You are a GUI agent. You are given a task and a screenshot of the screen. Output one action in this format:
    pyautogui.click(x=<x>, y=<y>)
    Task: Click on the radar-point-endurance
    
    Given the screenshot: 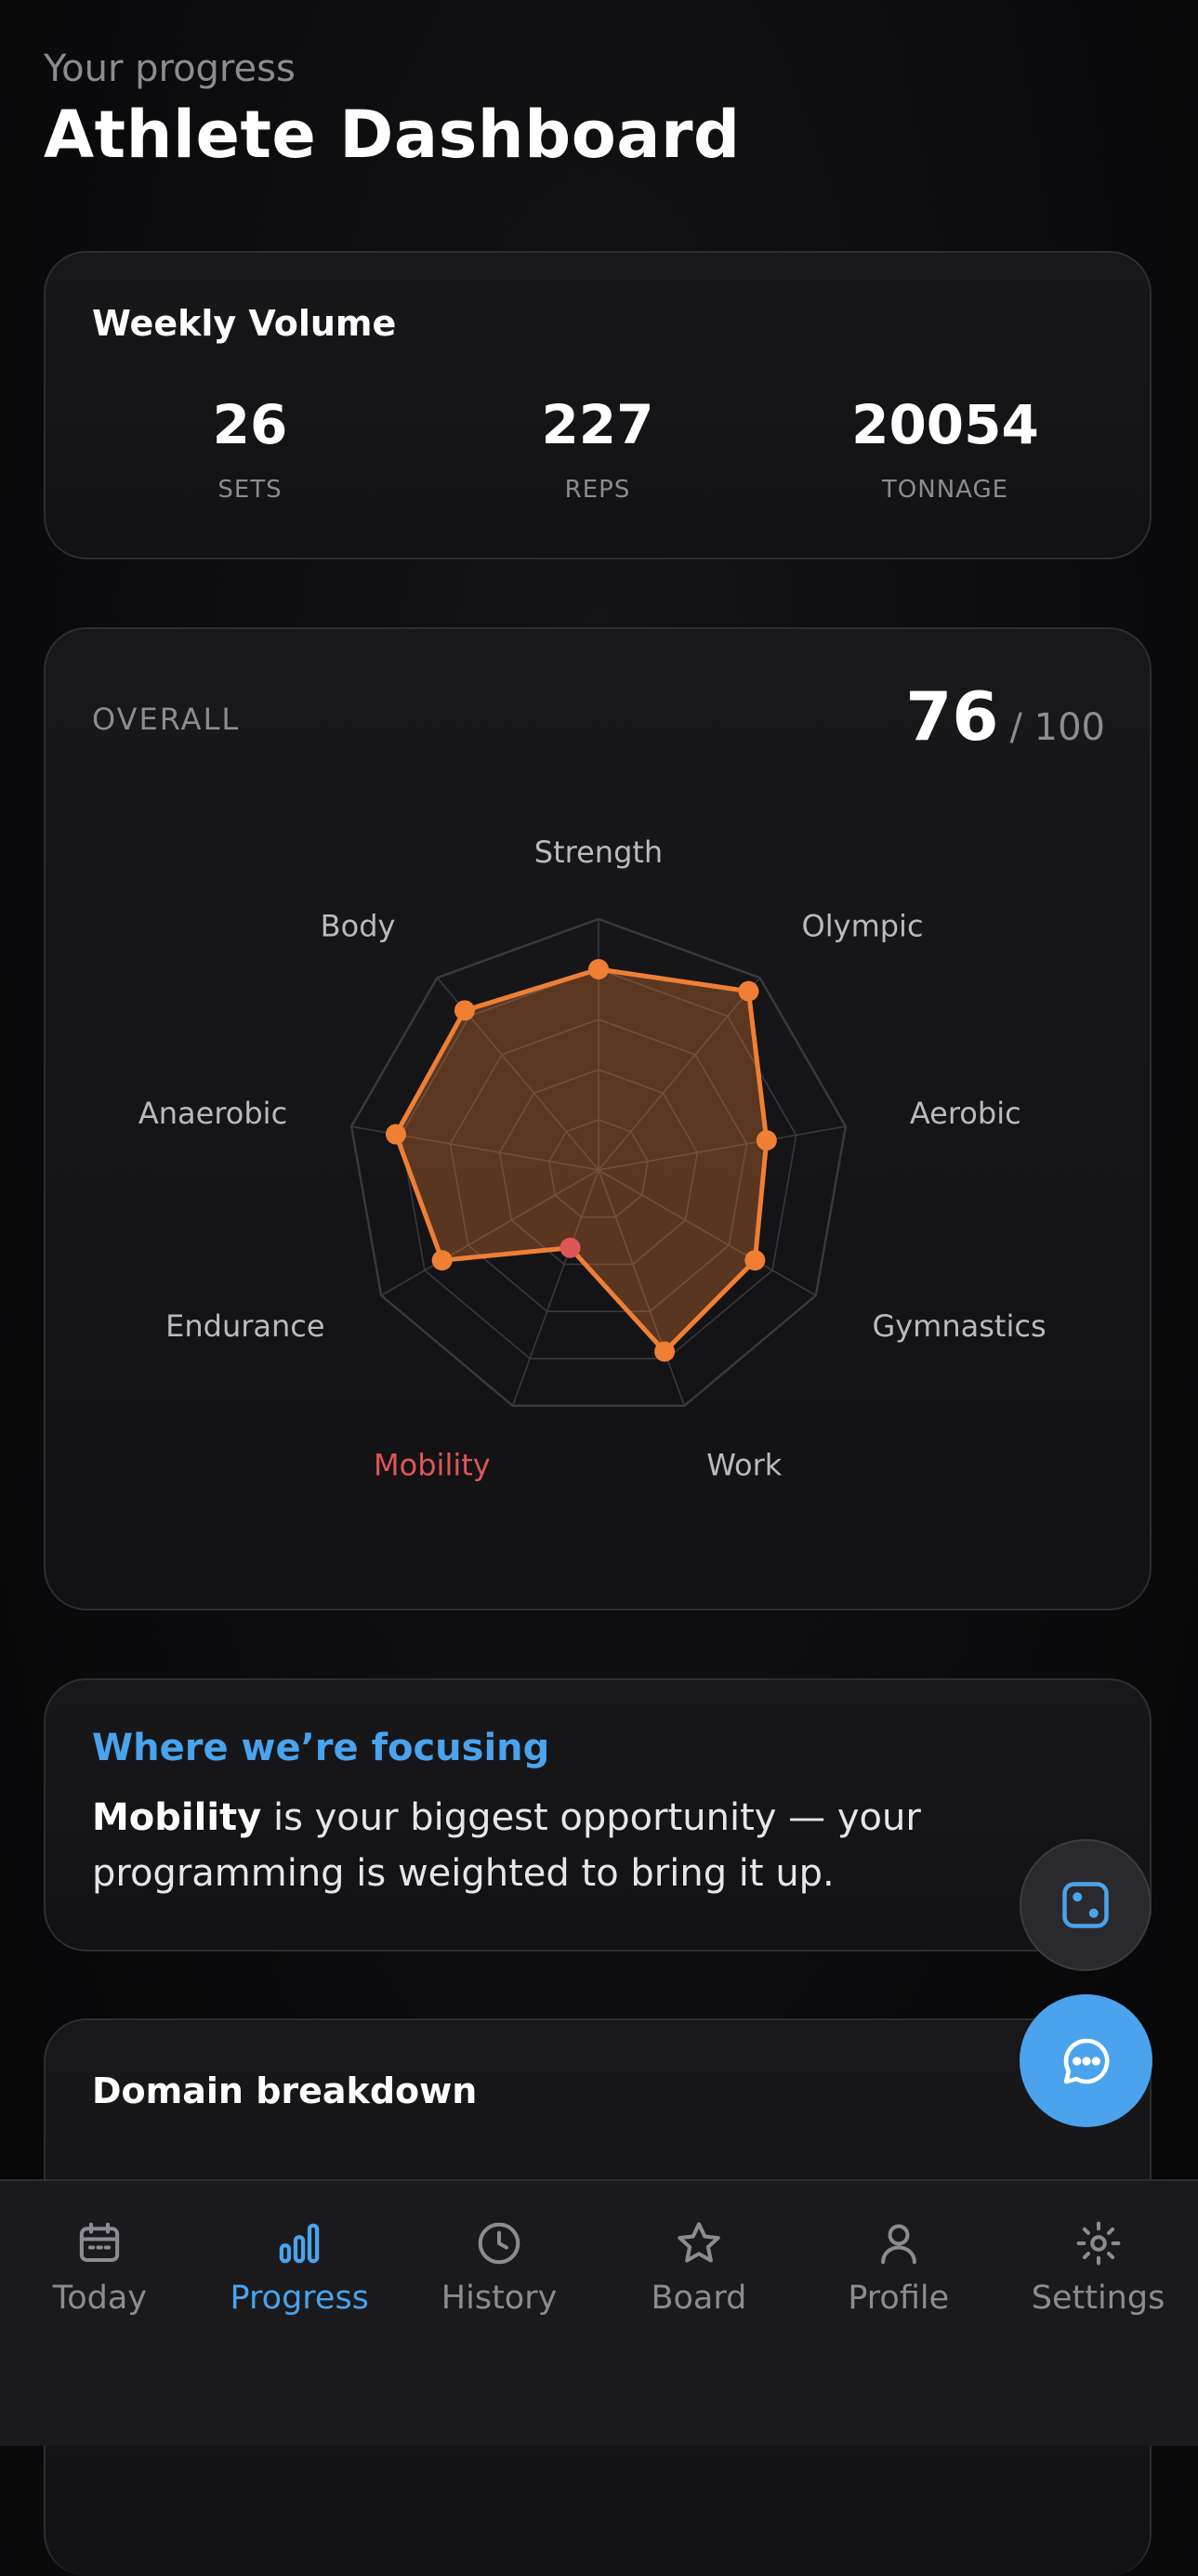 What is the action you would take?
    pyautogui.click(x=442, y=1260)
    